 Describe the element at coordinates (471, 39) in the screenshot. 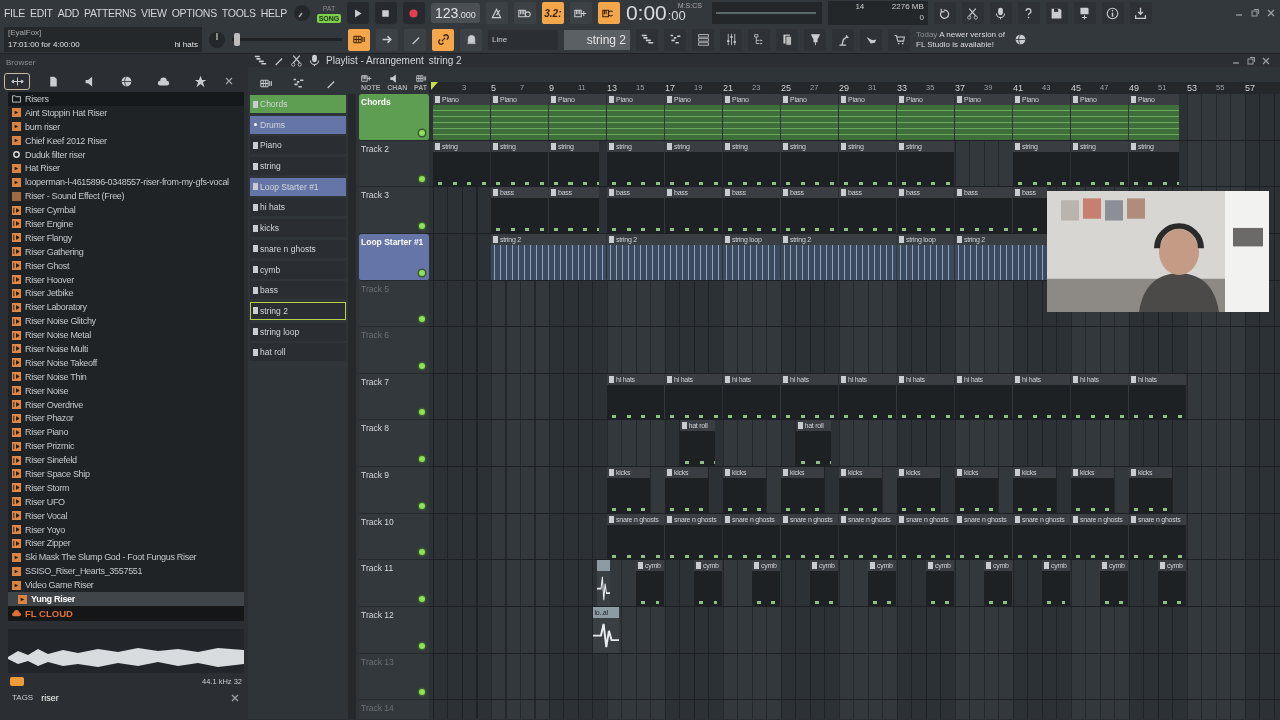

I see `bell-button` at that location.